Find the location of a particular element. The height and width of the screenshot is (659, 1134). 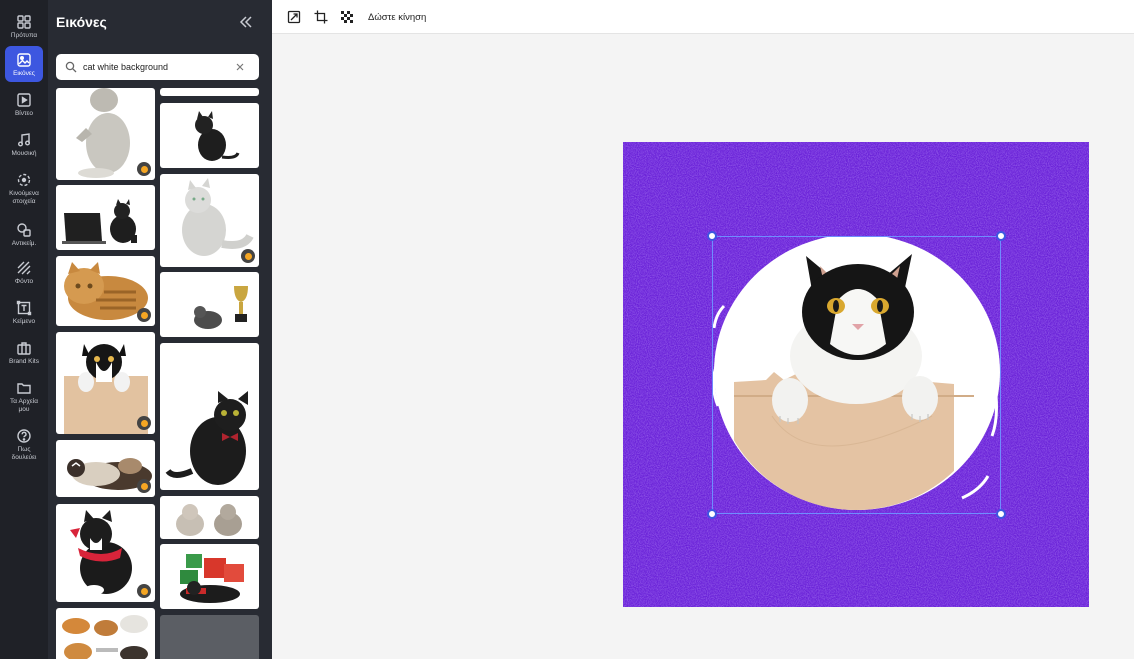

rail-item-images: Εικόνες is located at coordinates (24, 64).